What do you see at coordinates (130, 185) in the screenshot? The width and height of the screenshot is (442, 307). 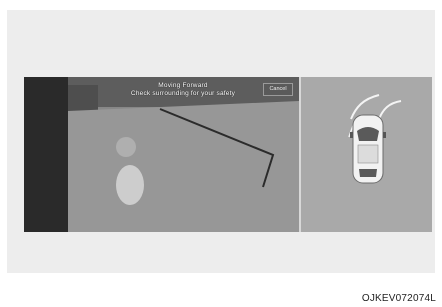 I see `floor-light-reflection` at bounding box center [130, 185].